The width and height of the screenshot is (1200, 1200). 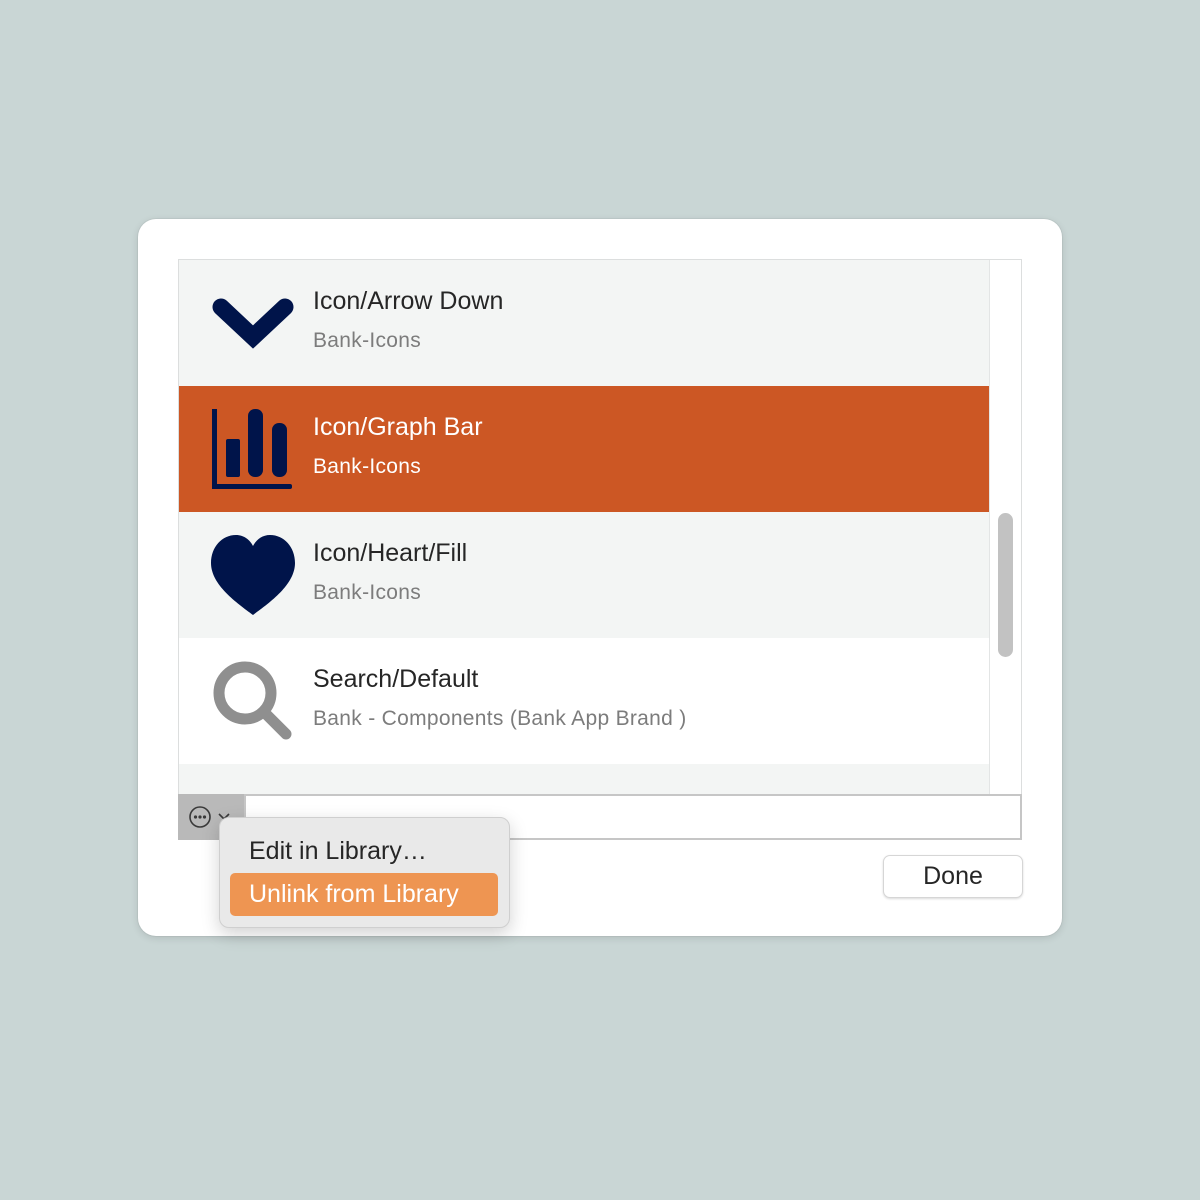 I want to click on search-icon, so click(x=253, y=701).